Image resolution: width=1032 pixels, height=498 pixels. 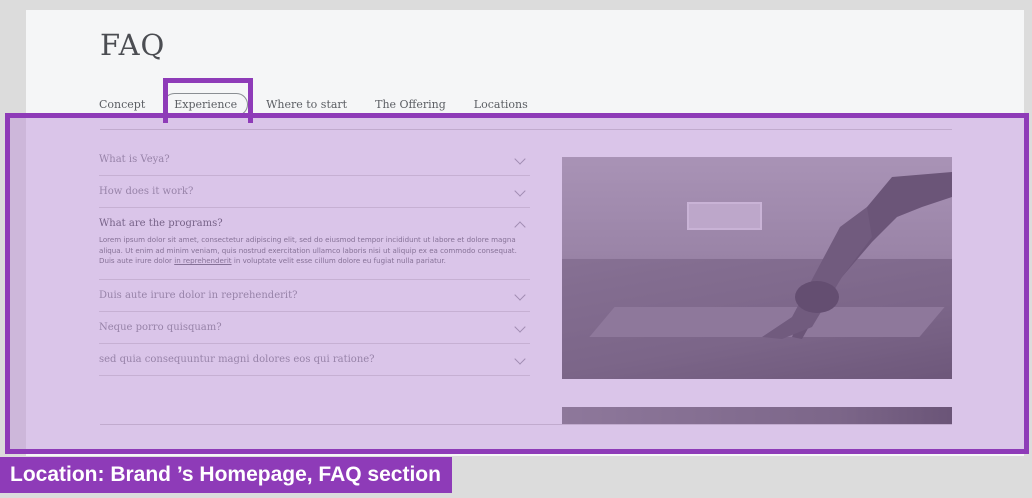 What do you see at coordinates (226, 475) in the screenshot?
I see `location-caption: Location: Brand ’s Homepage, FAQ section` at bounding box center [226, 475].